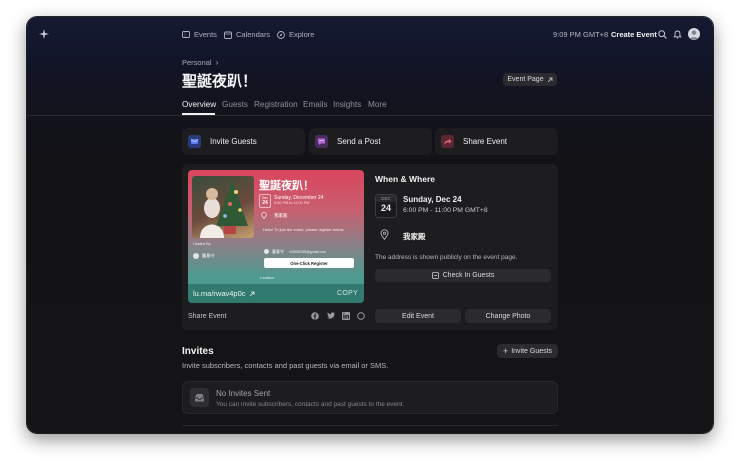 This screenshot has width=740, height=471. I want to click on preview-location: 我家殿, so click(281, 215).